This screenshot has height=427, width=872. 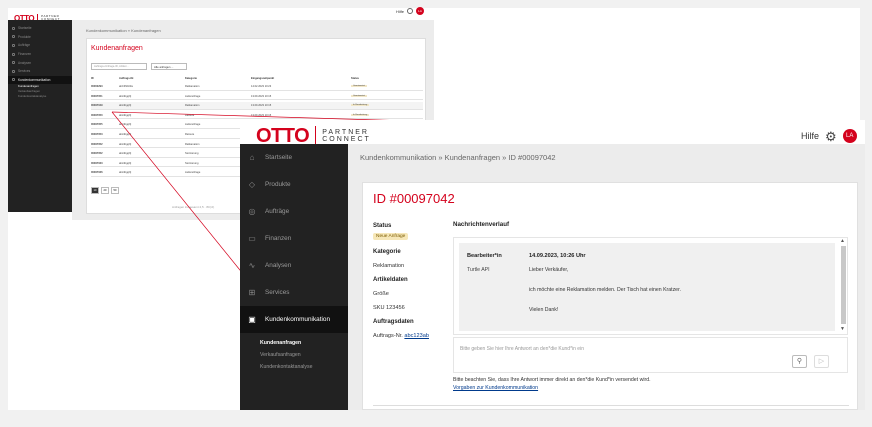 I want to click on small-nav-kundenkommunikation: Kundenkommunikation, so click(x=40, y=80).